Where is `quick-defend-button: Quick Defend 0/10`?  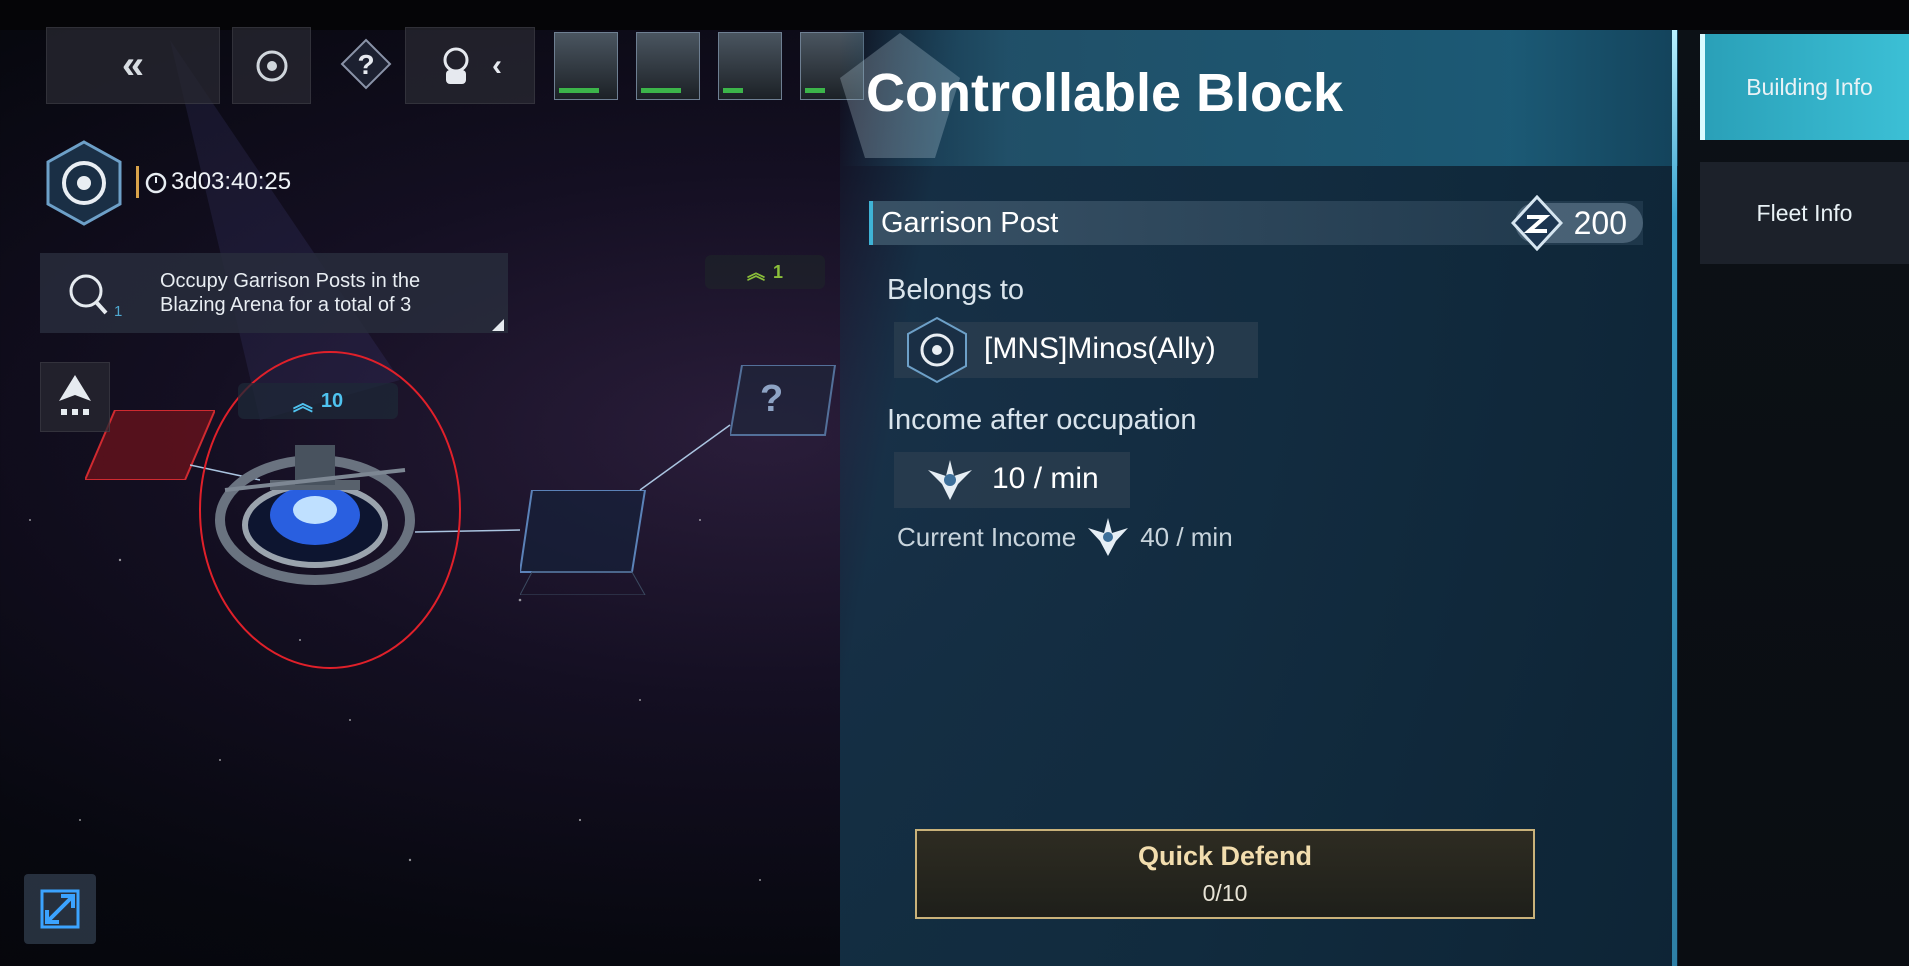 quick-defend-button: Quick Defend 0/10 is located at coordinates (1225, 874).